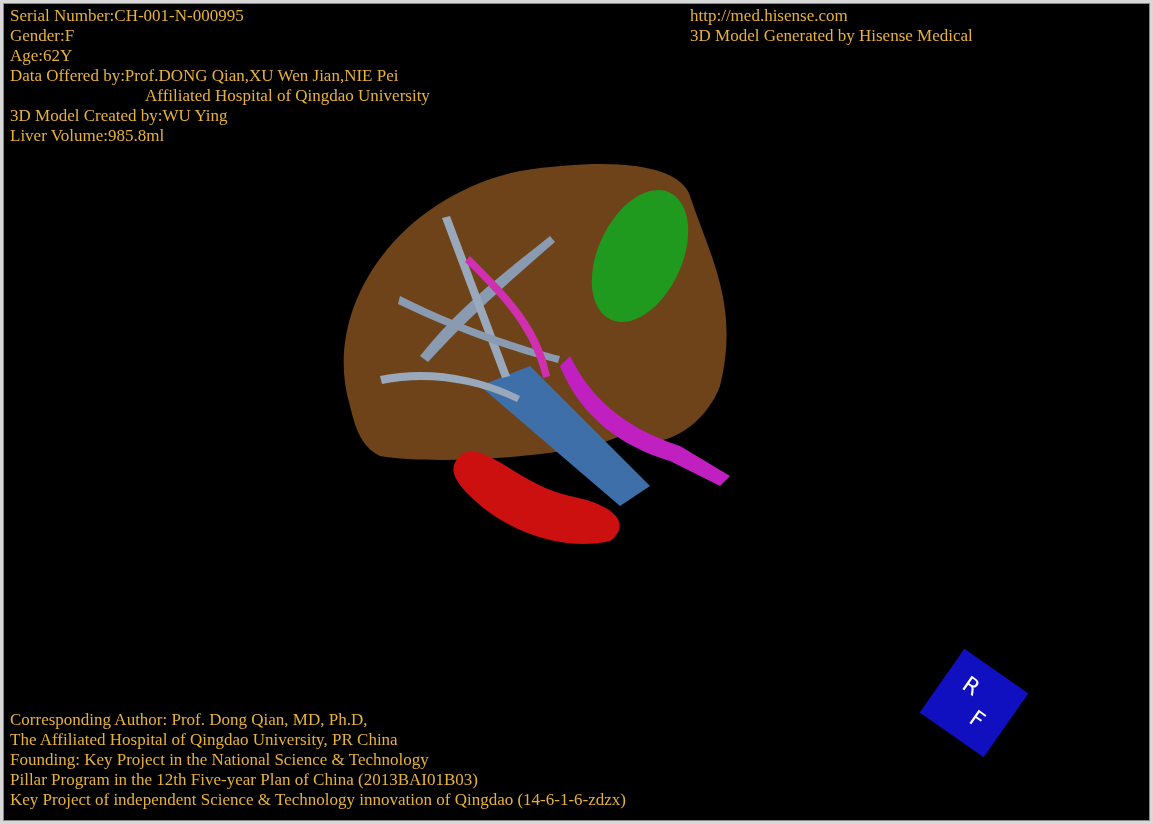  I want to click on info-text: Age:62Y, so click(41, 56).